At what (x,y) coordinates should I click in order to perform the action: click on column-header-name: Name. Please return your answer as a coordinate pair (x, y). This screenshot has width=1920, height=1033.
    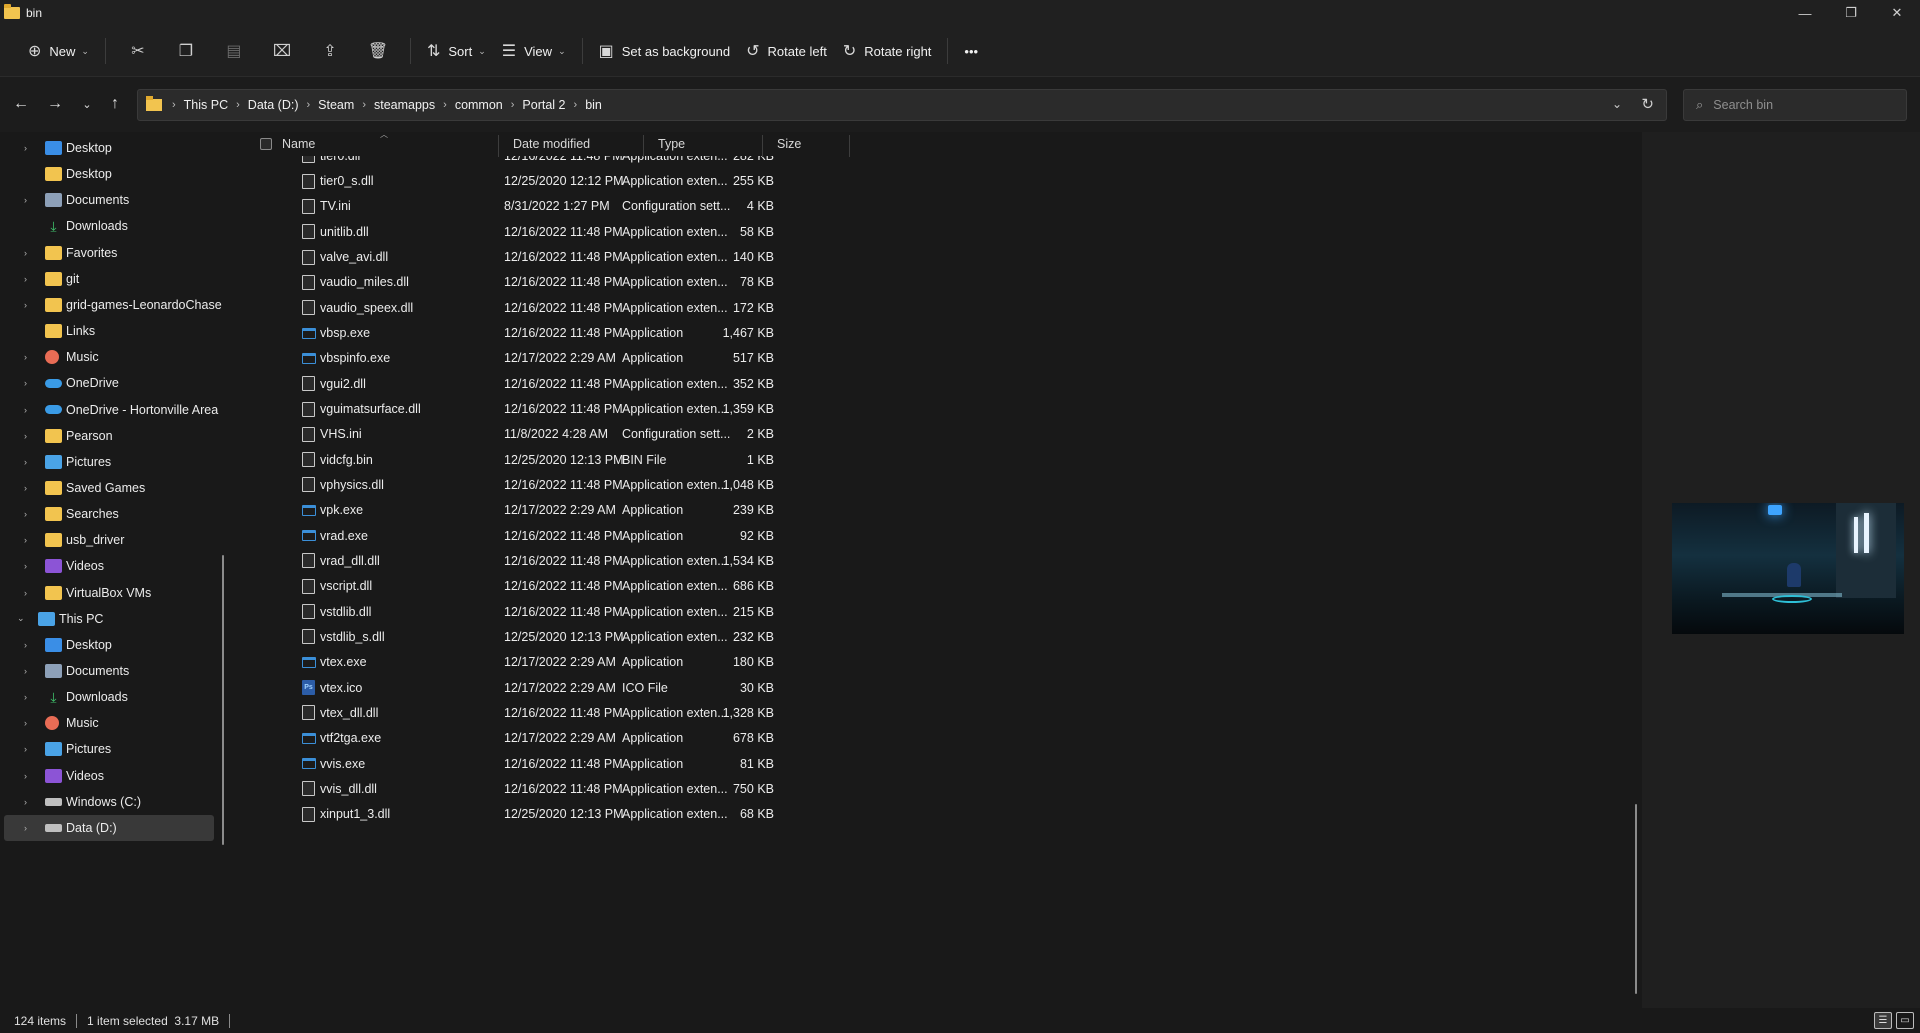
    Looking at the image, I should click on (382, 144).